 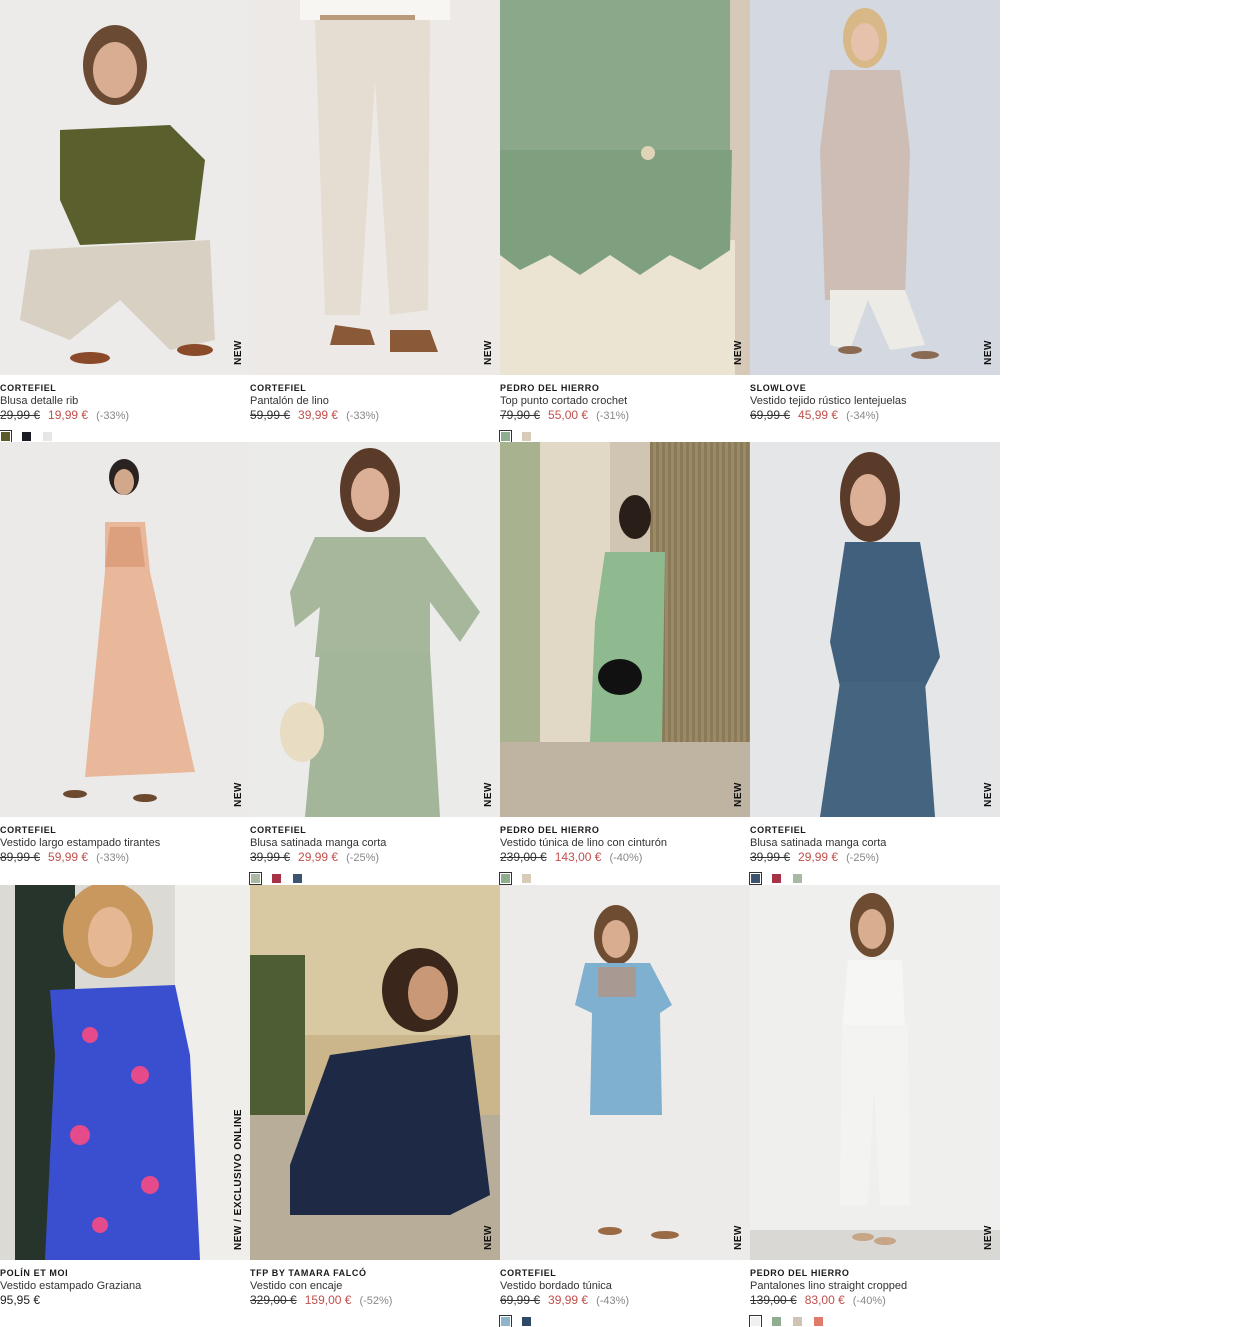 I want to click on sale-price: 83,00 €, so click(x=824, y=1300).